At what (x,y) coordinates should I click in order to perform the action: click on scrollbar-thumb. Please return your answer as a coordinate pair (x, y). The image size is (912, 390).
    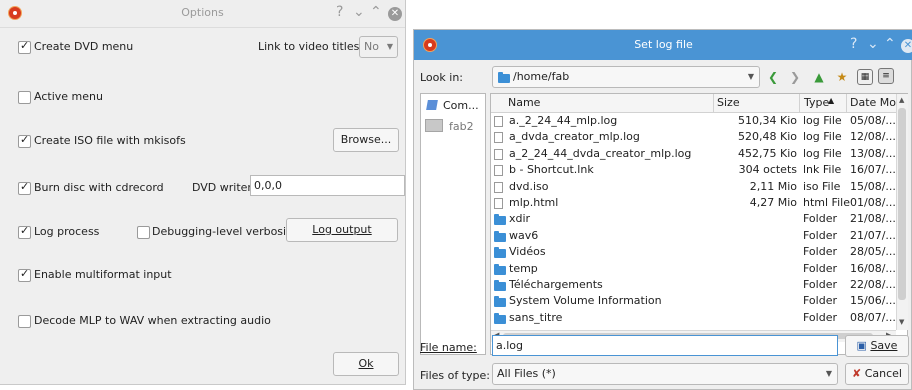
    Looking at the image, I should click on (902, 204).